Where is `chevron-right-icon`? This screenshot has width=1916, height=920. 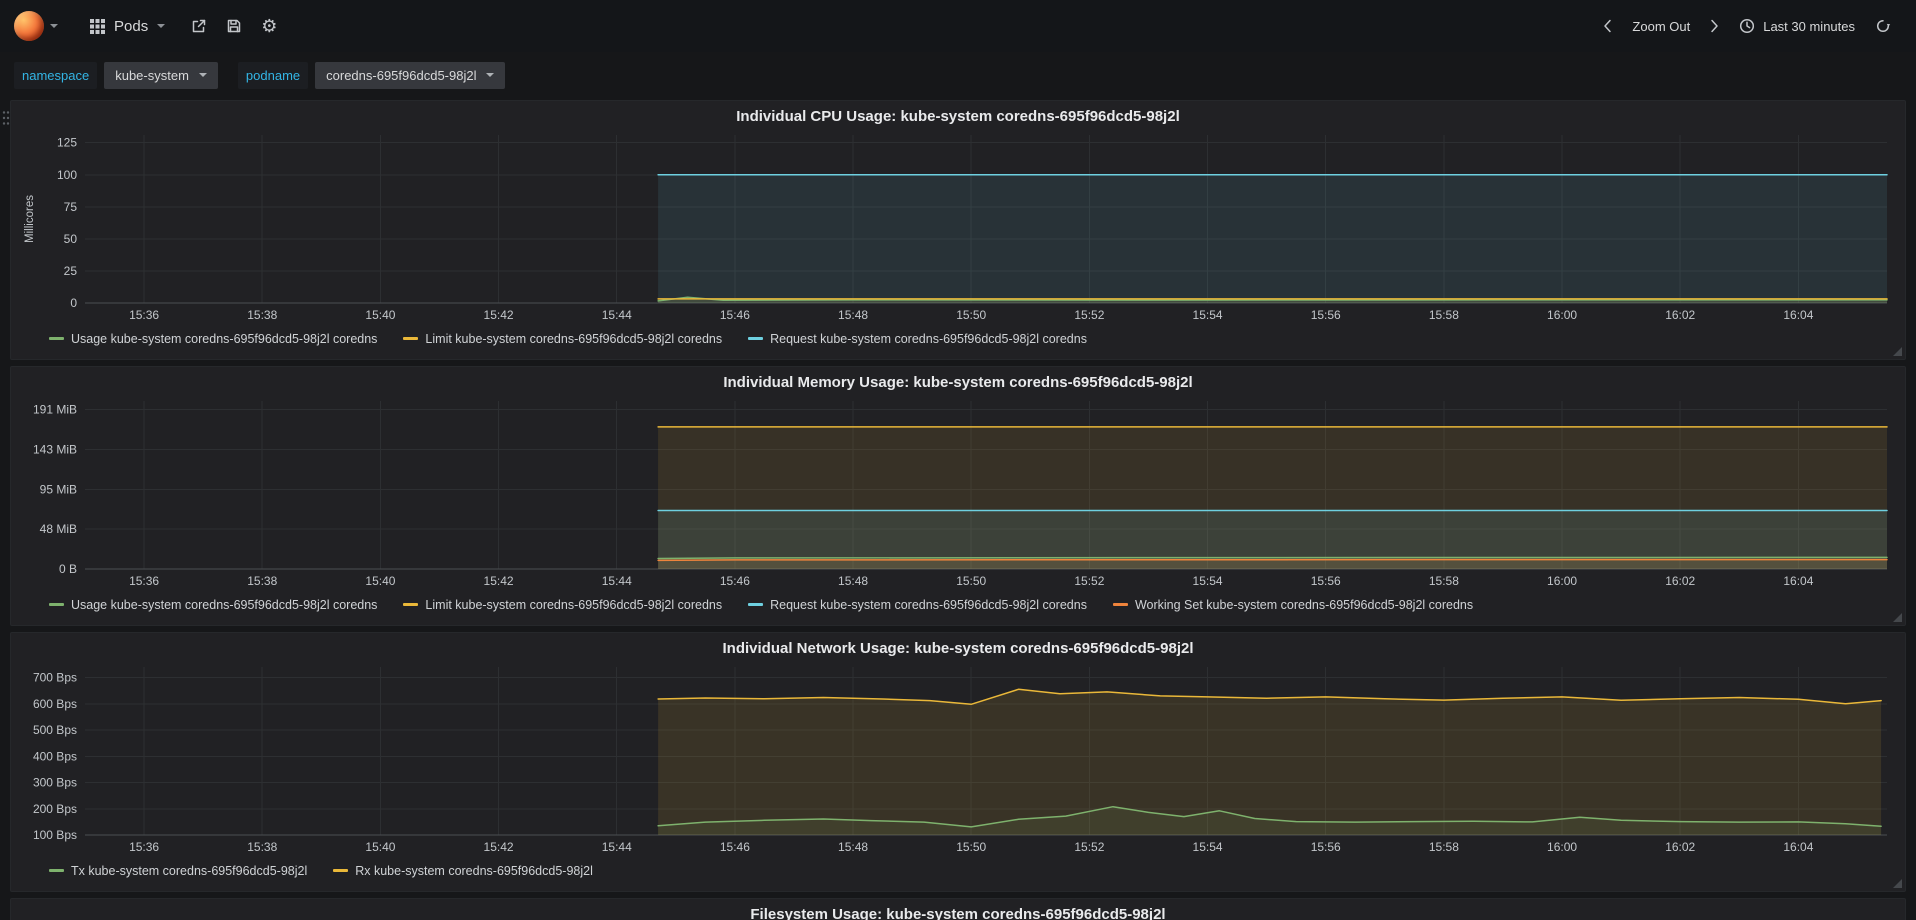 chevron-right-icon is located at coordinates (1714, 26).